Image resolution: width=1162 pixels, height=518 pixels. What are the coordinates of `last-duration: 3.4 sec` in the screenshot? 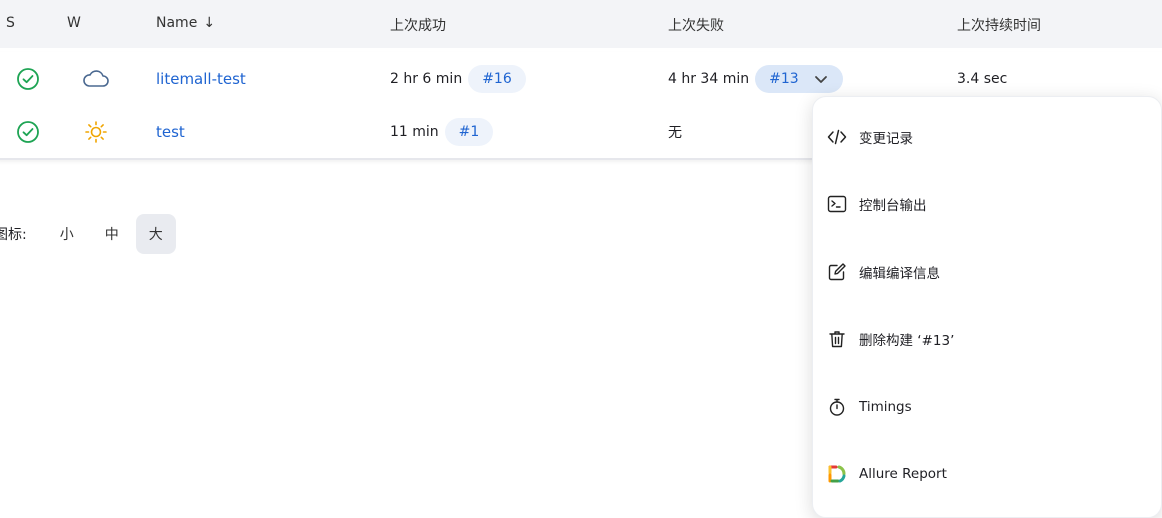 It's located at (982, 78).